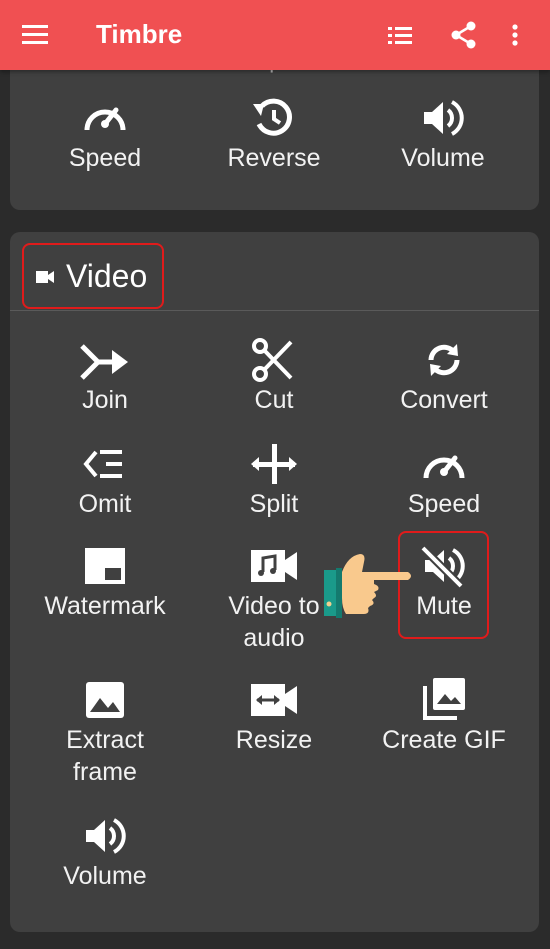  What do you see at coordinates (105, 360) in the screenshot?
I see `join-icon` at bounding box center [105, 360].